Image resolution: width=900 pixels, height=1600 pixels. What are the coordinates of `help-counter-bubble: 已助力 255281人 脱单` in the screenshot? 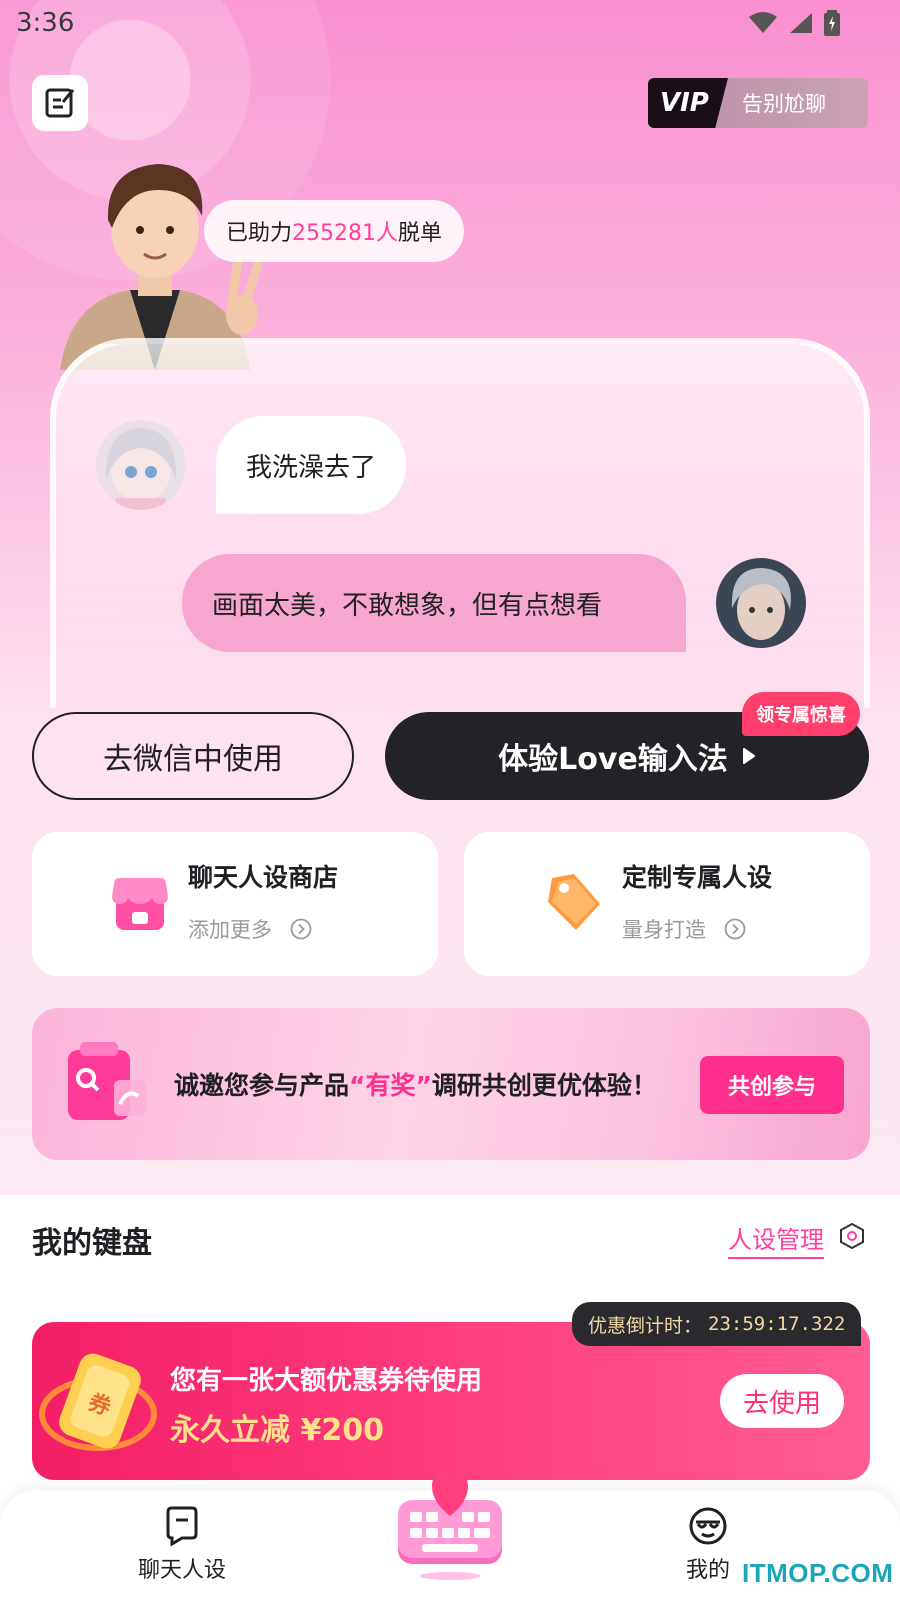 It's located at (334, 231).